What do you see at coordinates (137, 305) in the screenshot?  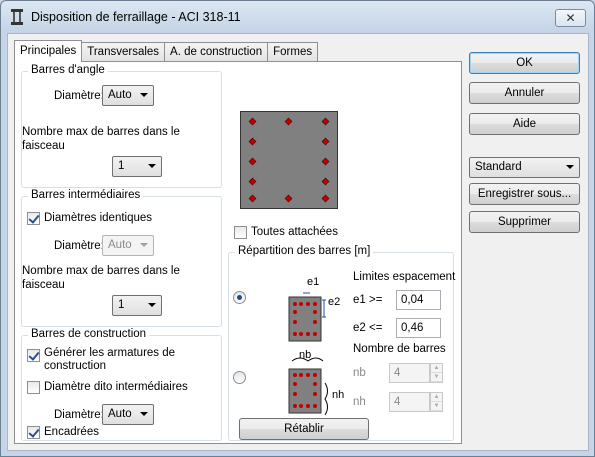 I see `intermediate-max-bars-select: 1` at bounding box center [137, 305].